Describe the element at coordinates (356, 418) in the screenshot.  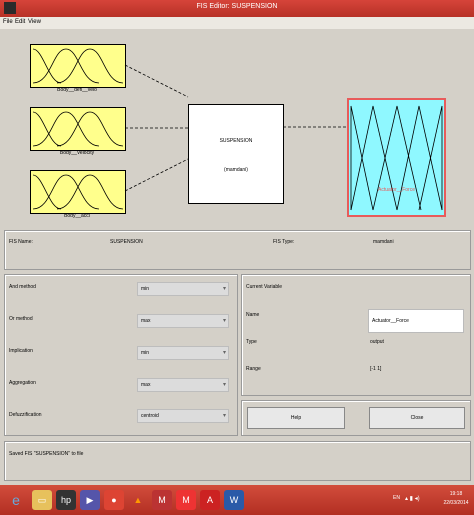
I see `button-panel: Help Close` at that location.